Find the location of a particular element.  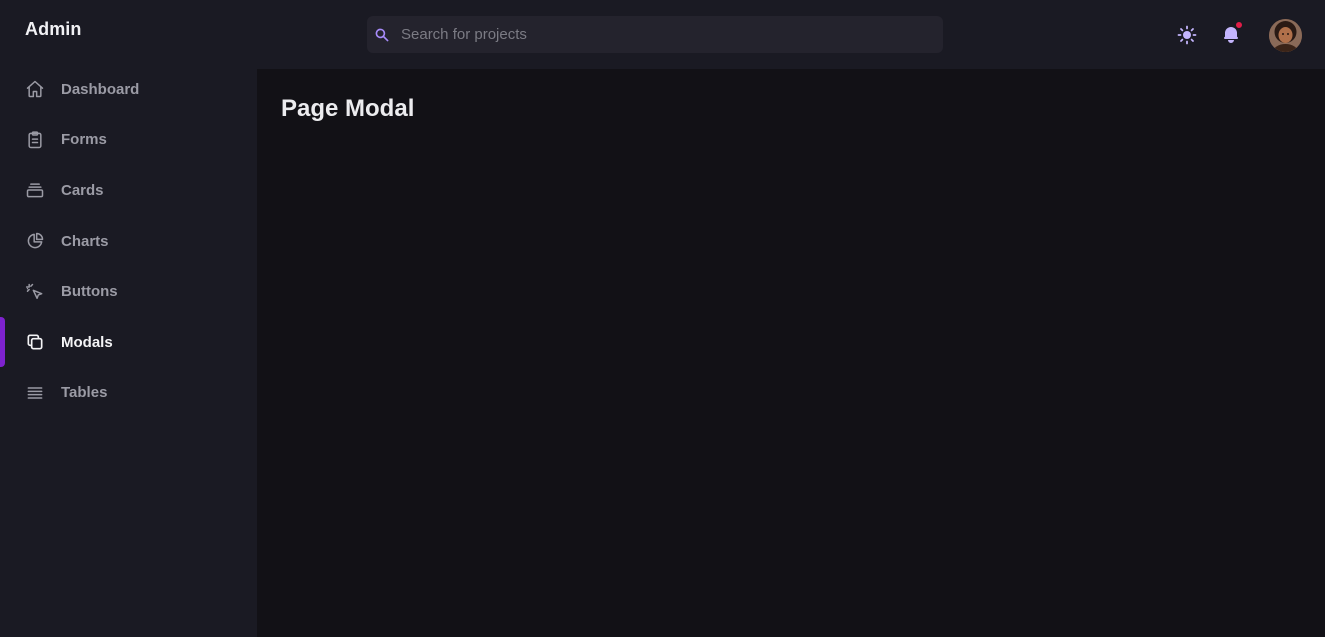

sidebar-item-cards: Cards is located at coordinates (128, 190).